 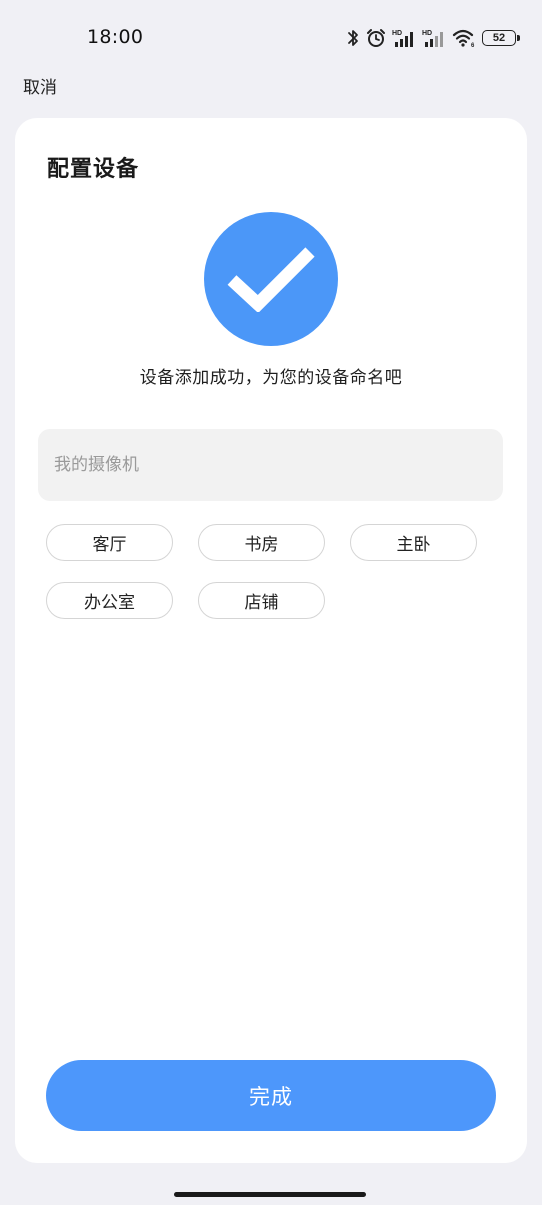 I want to click on device-name-input, so click(x=270, y=465).